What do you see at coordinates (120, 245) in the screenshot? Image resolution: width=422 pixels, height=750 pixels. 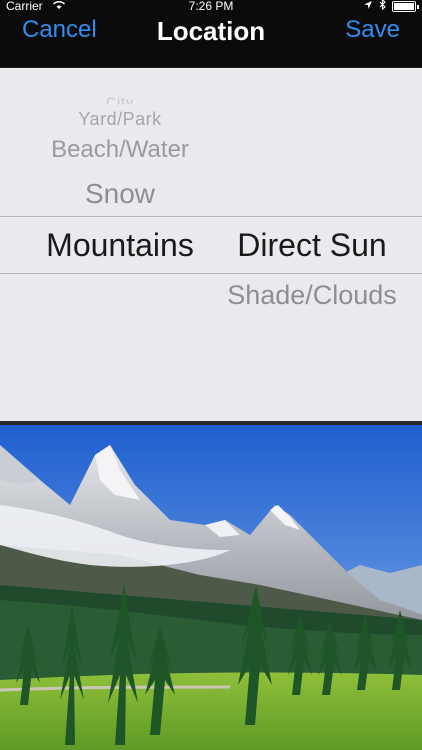 I see `picker-option-mountains-selected: Mountains` at bounding box center [120, 245].